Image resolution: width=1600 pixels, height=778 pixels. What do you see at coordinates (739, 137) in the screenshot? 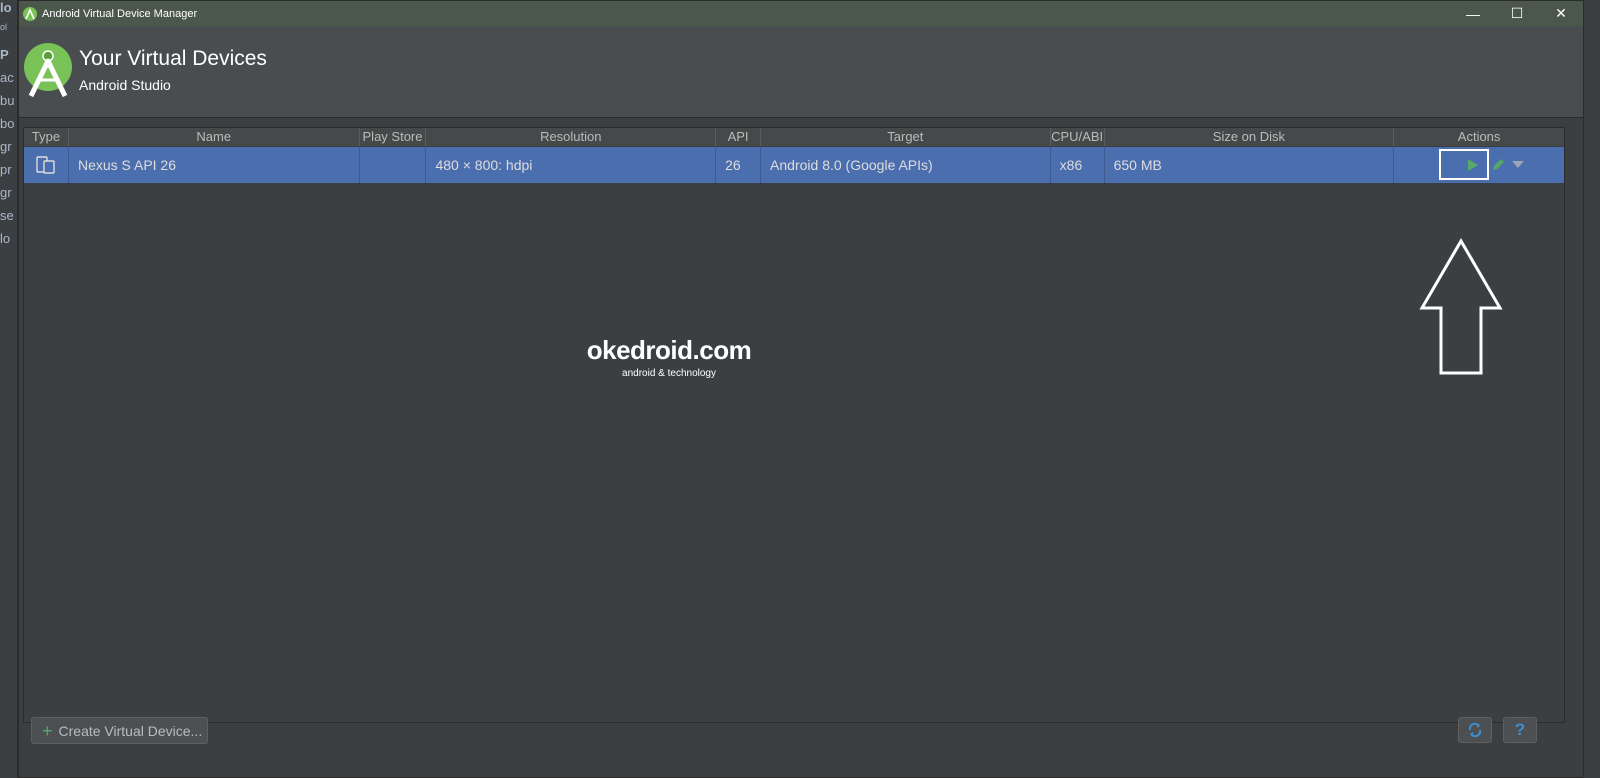
I see `column-header-api: API` at bounding box center [739, 137].